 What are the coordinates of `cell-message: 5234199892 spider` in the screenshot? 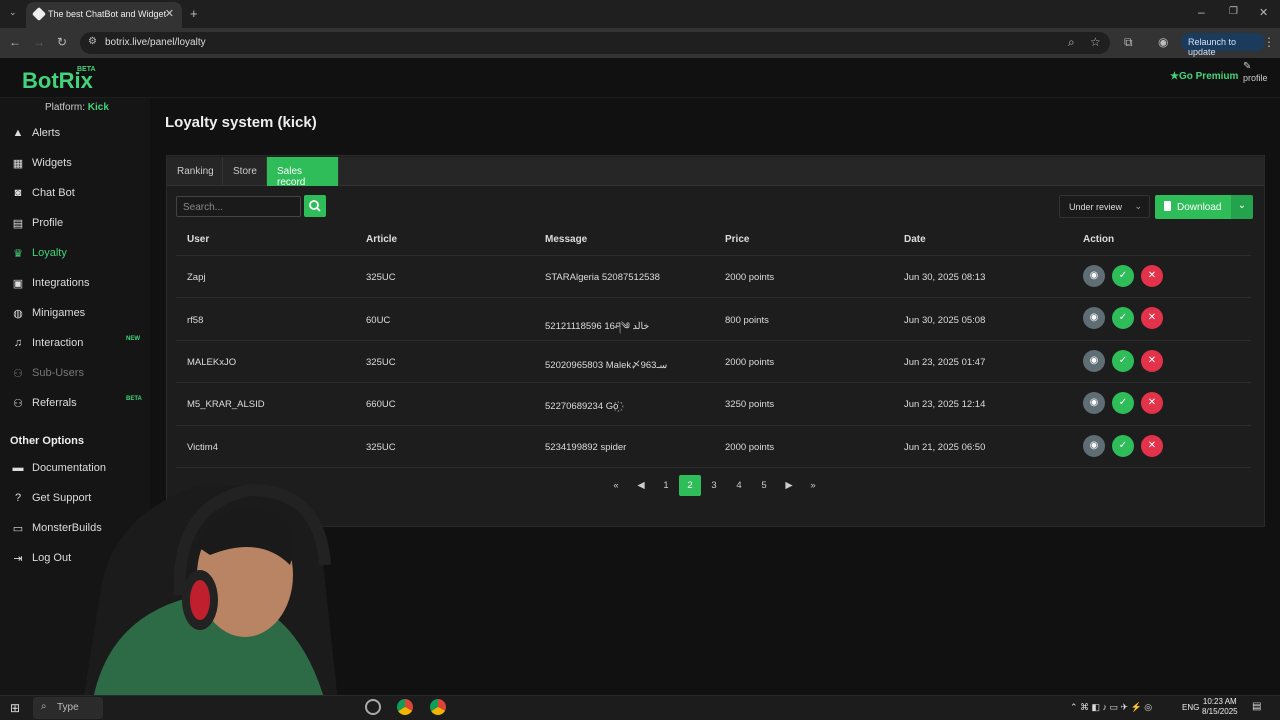 It's located at (586, 447).